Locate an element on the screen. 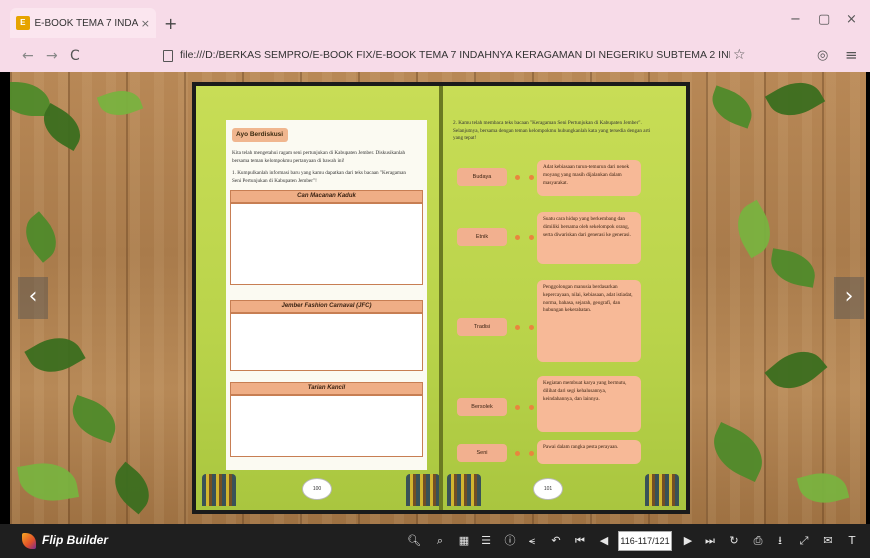 The width and height of the screenshot is (870, 558). text-icon: T is located at coordinates (852, 541).